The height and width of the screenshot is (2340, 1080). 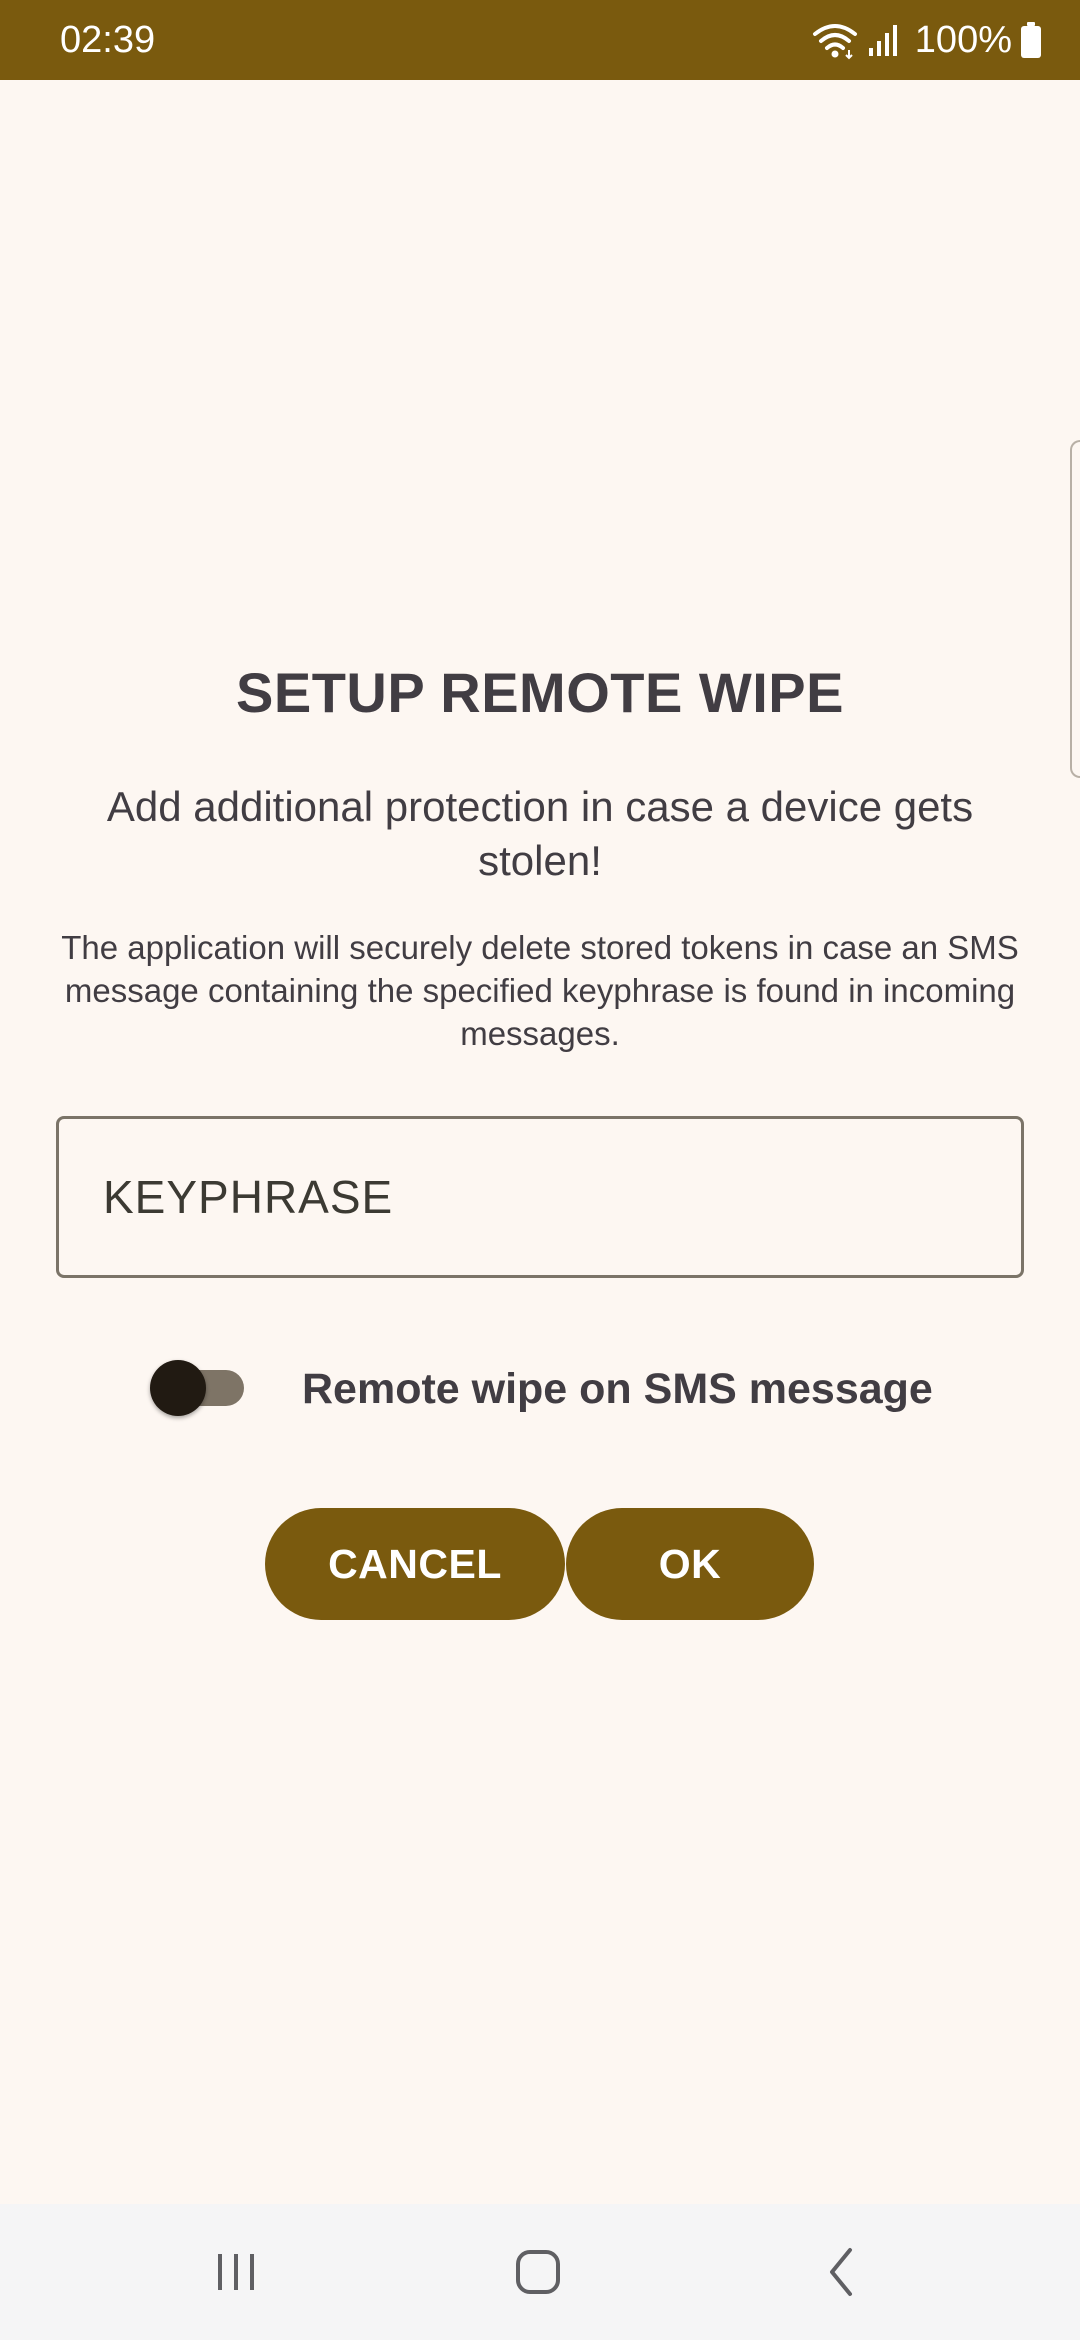 I want to click on navigation-bar, so click(x=540, y=2272).